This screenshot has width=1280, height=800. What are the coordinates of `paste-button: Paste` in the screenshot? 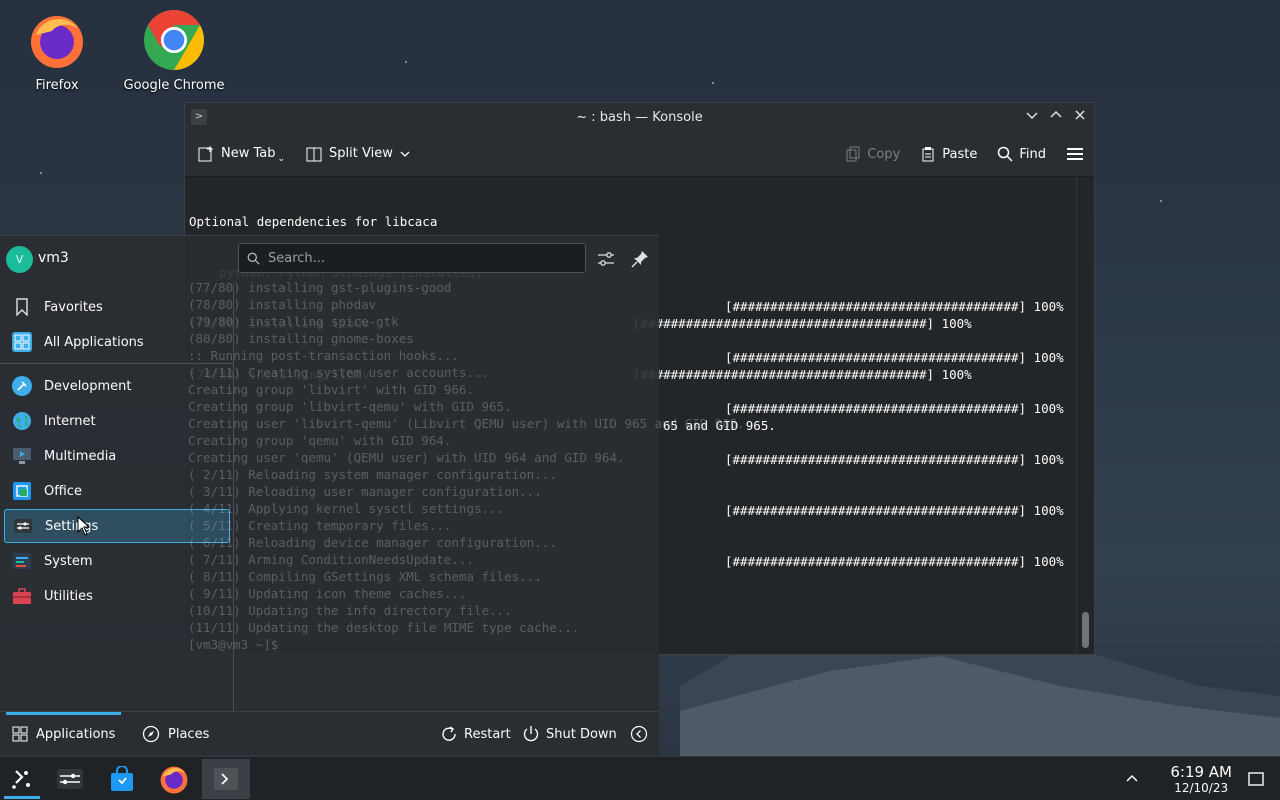 It's located at (948, 154).